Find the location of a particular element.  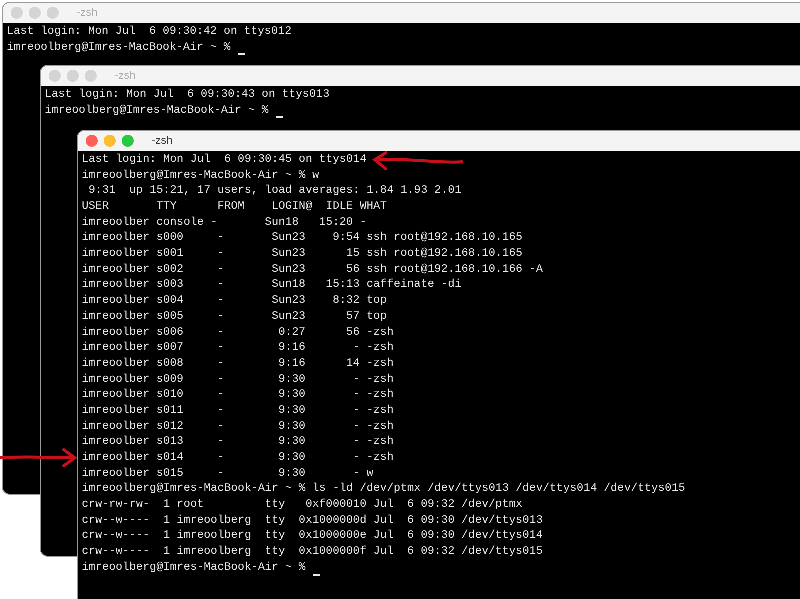

terminal-line: 9:31 up 15:21, 17 users, load averages: 1.84 1.93 2.01 is located at coordinates (275, 192).